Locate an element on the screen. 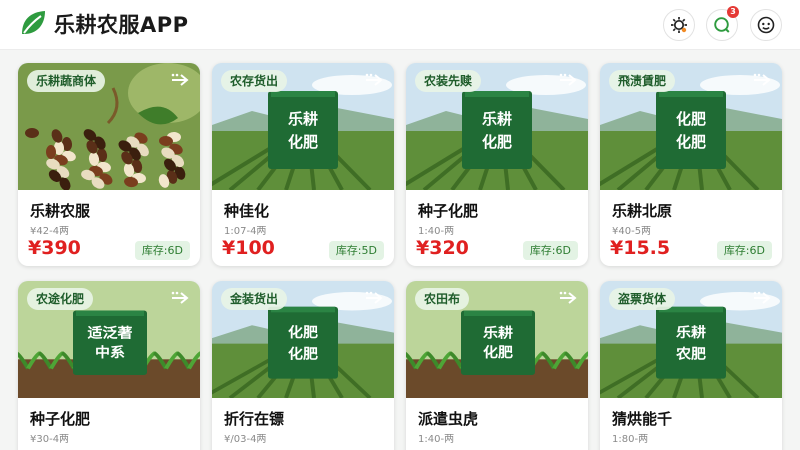 This screenshot has width=800, height=450. product-spec: 1:80-两 is located at coordinates (630, 439).